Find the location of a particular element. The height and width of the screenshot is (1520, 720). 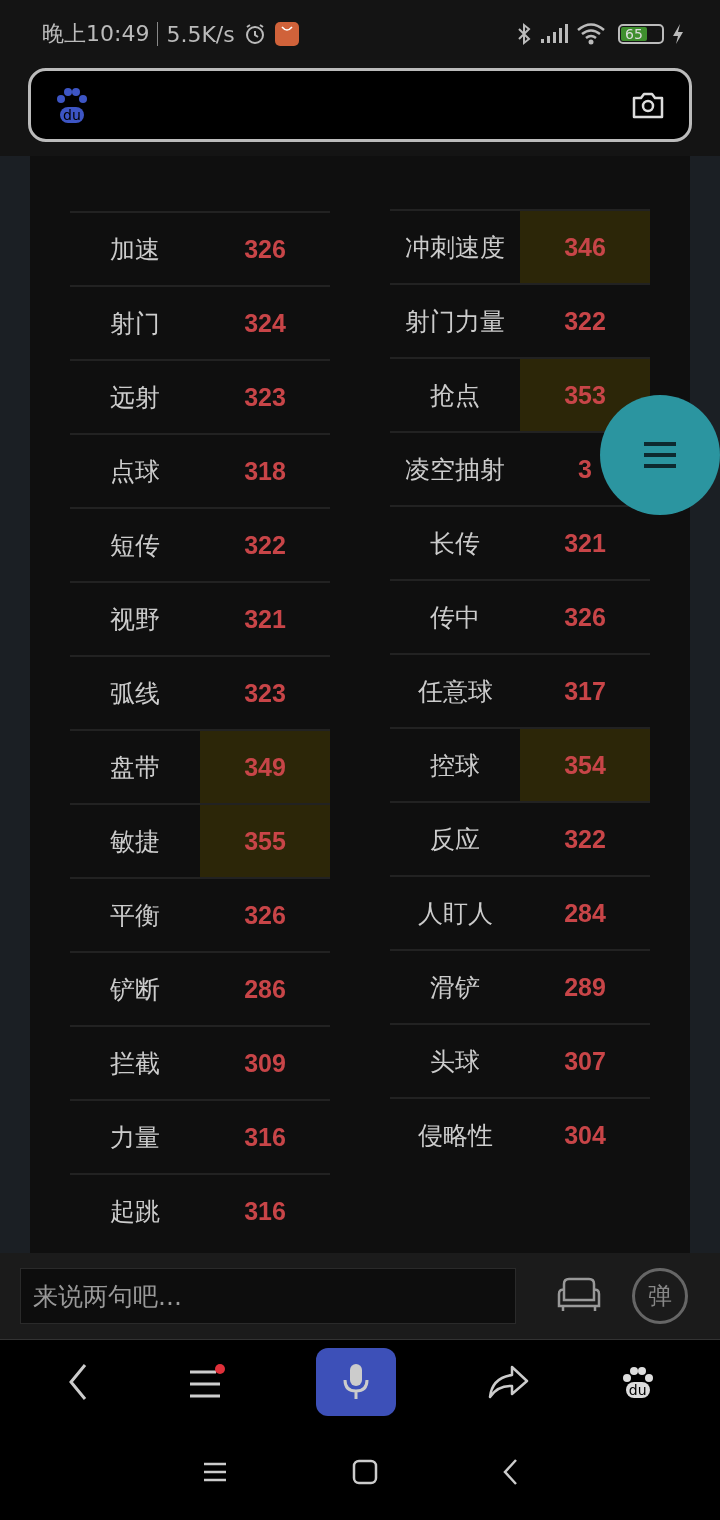

search-field: du is located at coordinates (360, 105).